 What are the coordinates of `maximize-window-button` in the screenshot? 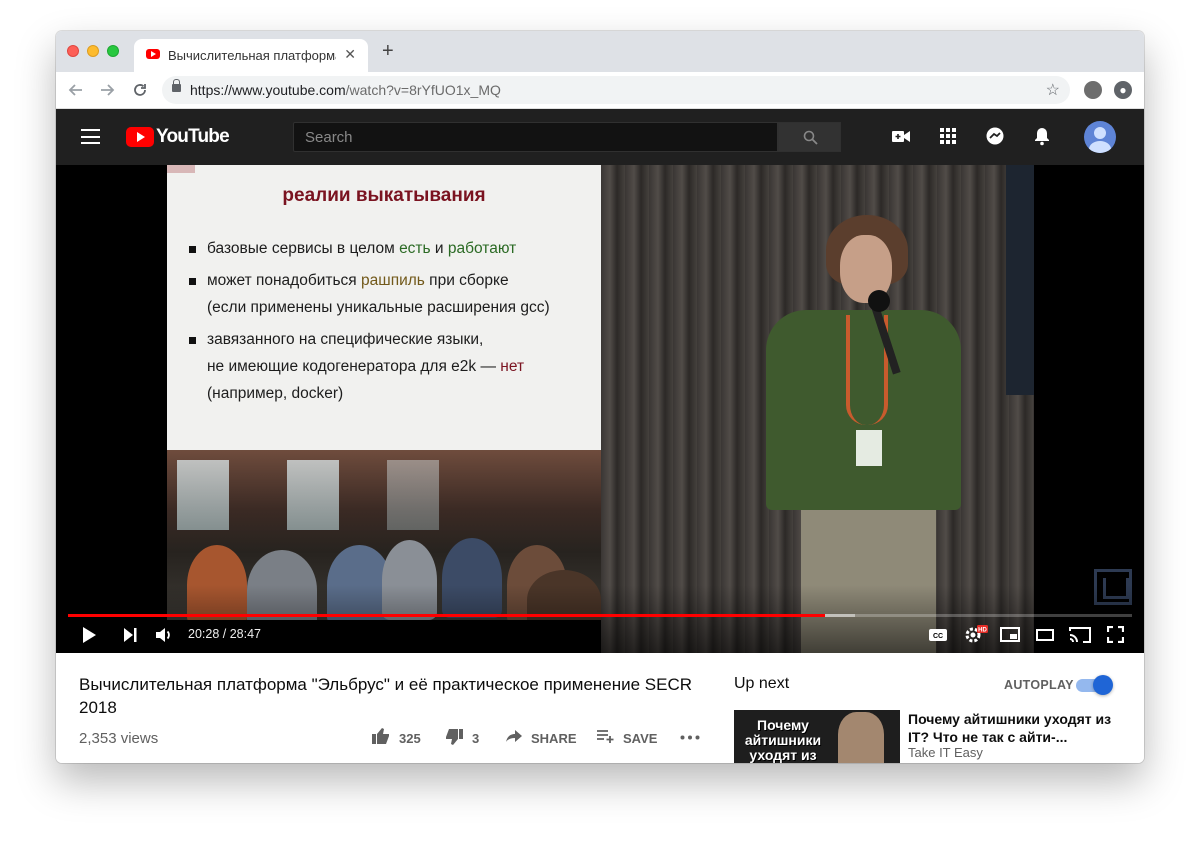 It's located at (113, 51).